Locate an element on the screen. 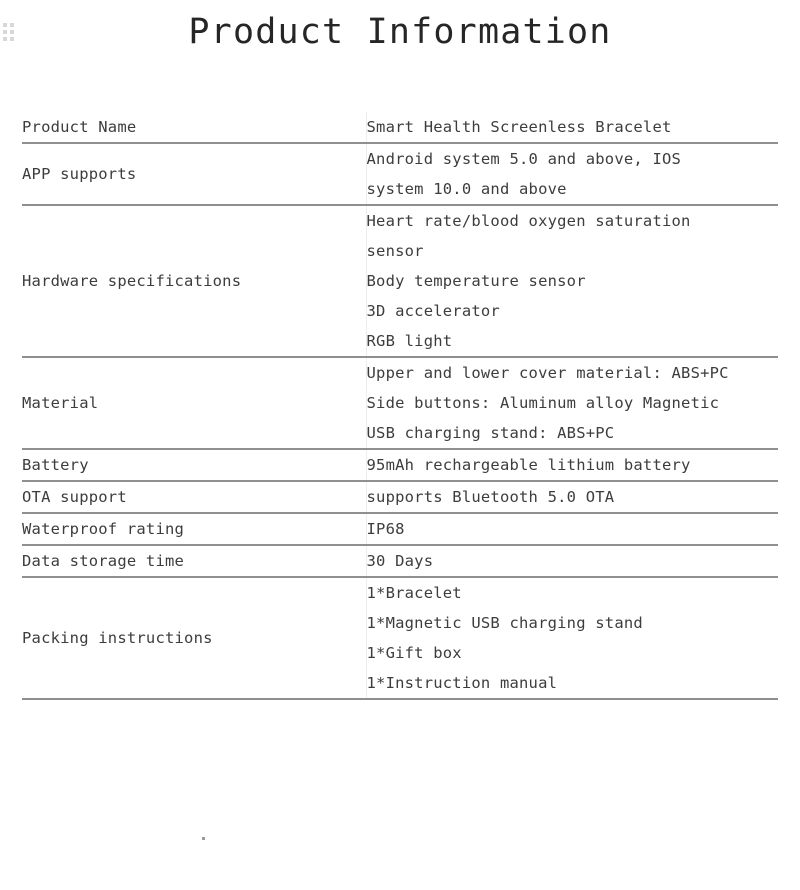  spec-value-line: RGB light is located at coordinates (409, 341).